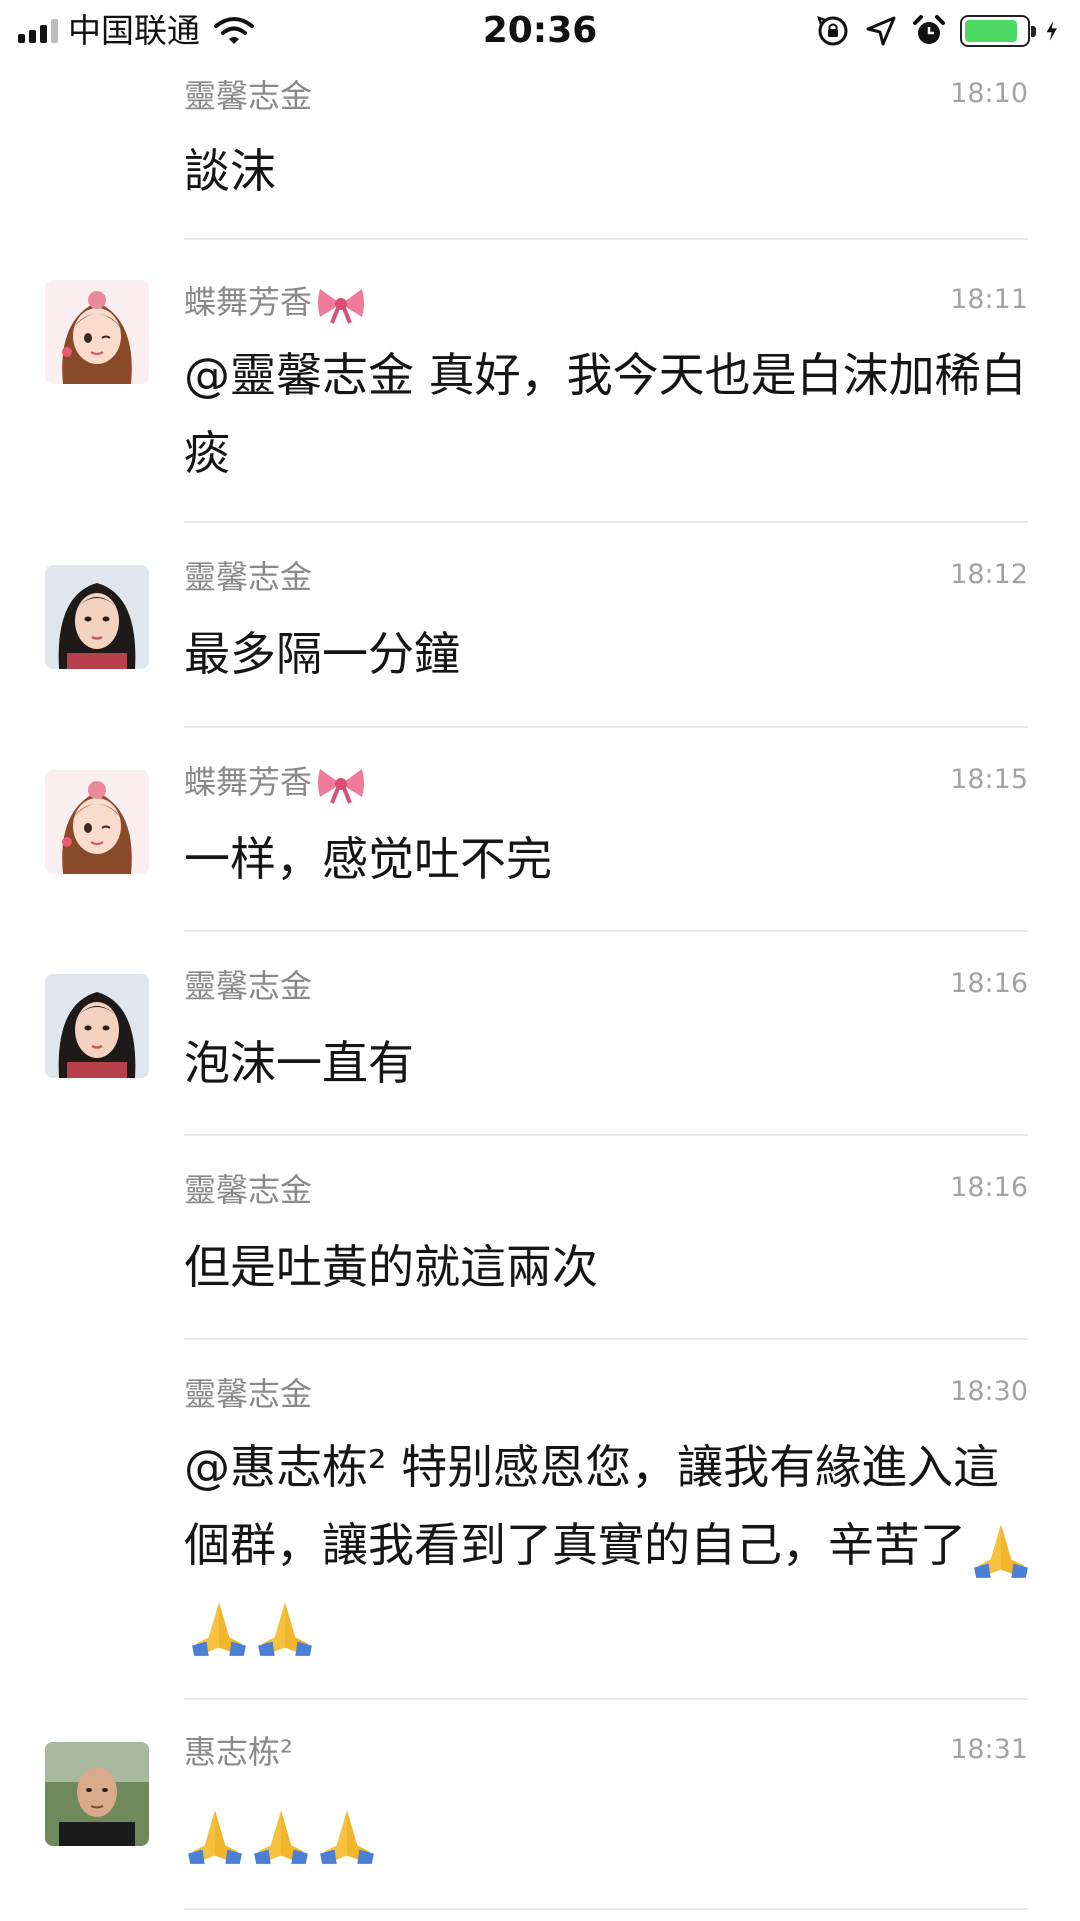 Image resolution: width=1080 pixels, height=1921 pixels. What do you see at coordinates (989, 93) in the screenshot?
I see `message-time: 18:10` at bounding box center [989, 93].